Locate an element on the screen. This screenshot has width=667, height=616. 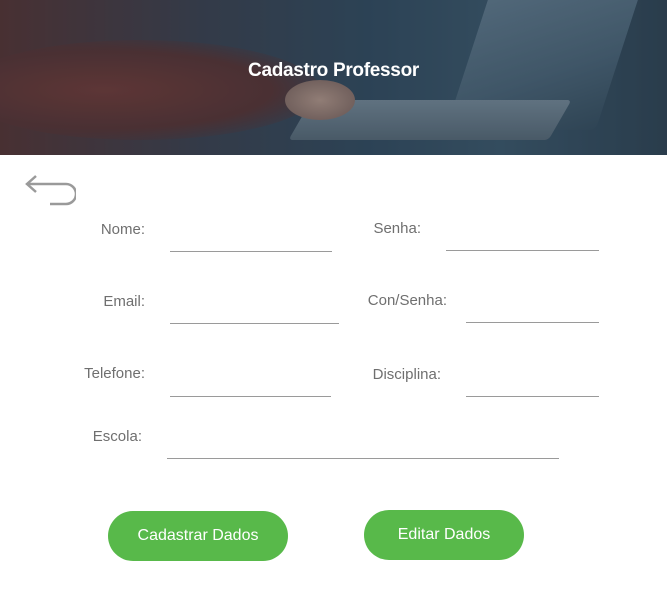
consenha-label: Con/Senha: is located at coordinates (407, 300).